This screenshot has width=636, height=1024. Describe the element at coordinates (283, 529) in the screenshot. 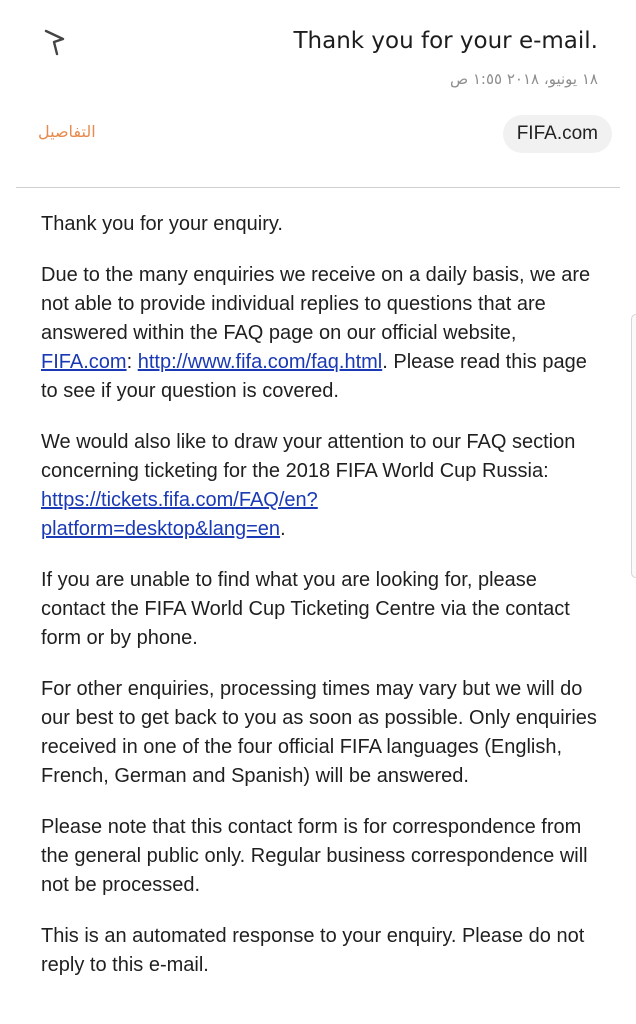

I see `body-text: .` at that location.